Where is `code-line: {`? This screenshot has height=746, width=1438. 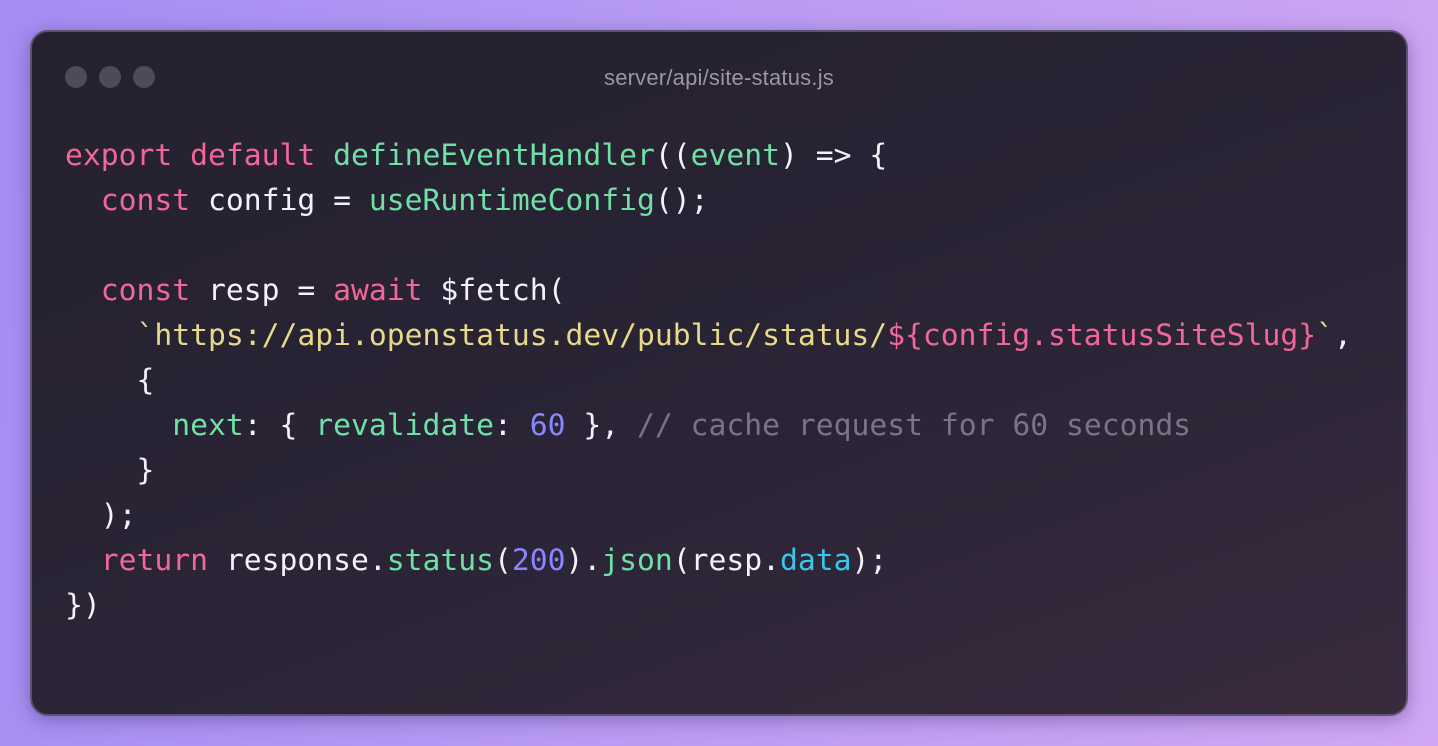
code-line: { is located at coordinates (708, 380).